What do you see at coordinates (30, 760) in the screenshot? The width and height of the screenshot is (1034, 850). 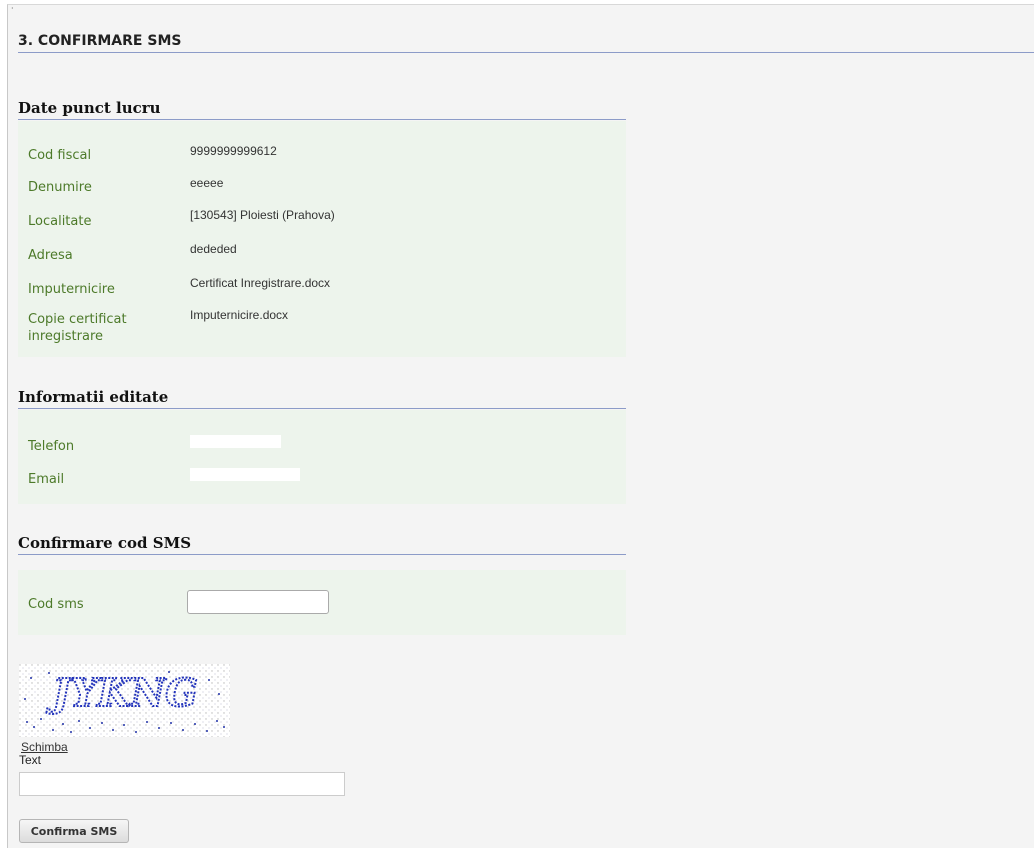 I see `captcha-text-label: Text` at bounding box center [30, 760].